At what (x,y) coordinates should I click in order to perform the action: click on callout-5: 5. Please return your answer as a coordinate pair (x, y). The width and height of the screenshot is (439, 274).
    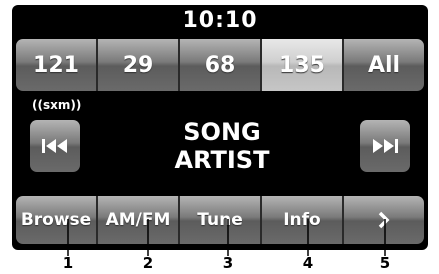
    Looking at the image, I should click on (385, 263).